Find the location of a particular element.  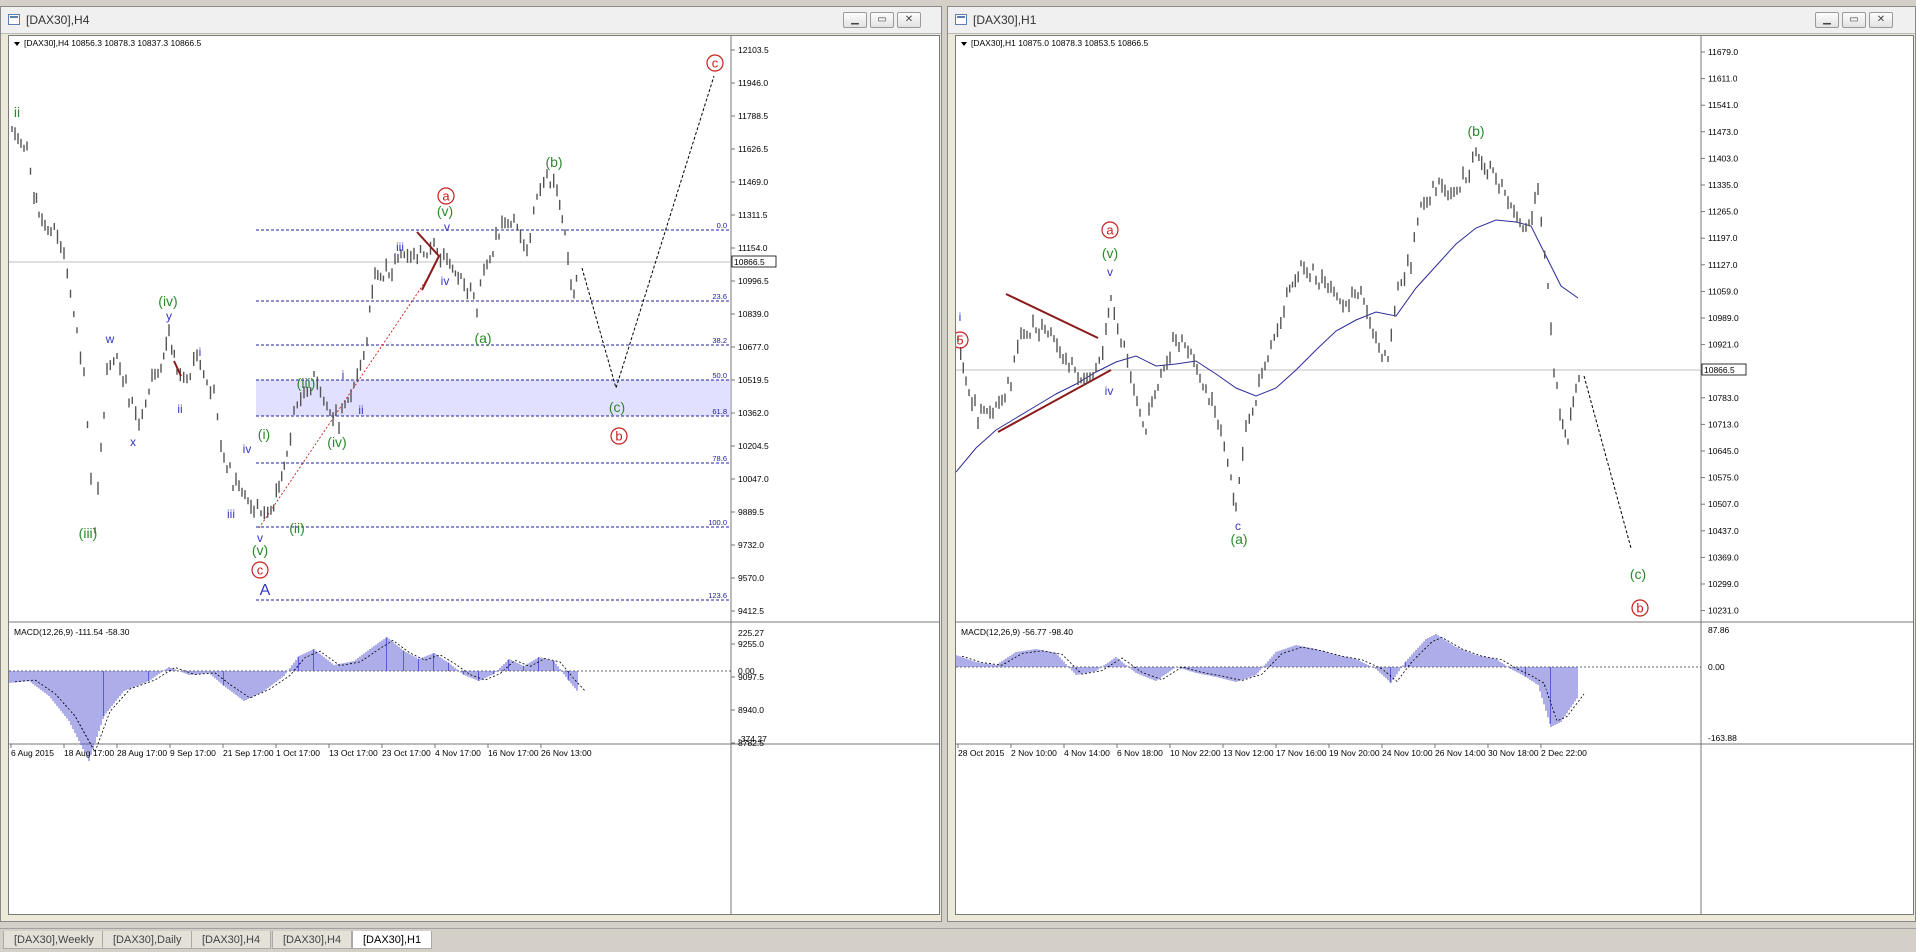

window-titlebar: [DAX30],H4 ▁ ▭ ✕ is located at coordinates (471, 20).